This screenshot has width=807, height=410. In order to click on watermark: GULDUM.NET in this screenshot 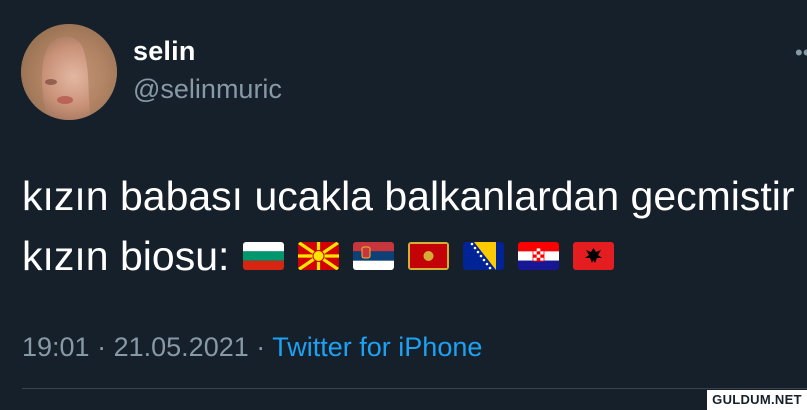, I will do `click(757, 400)`.